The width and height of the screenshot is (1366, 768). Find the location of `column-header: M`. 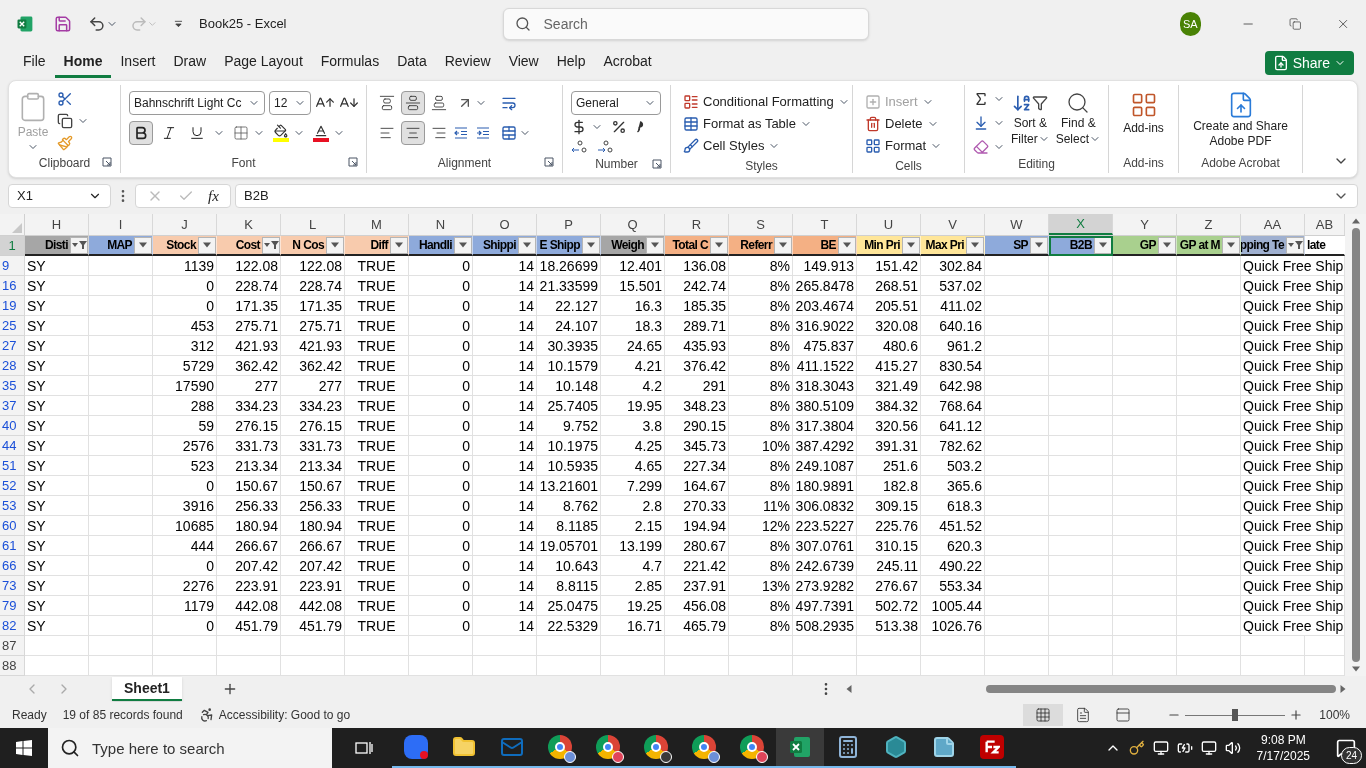

column-header: M is located at coordinates (377, 224).